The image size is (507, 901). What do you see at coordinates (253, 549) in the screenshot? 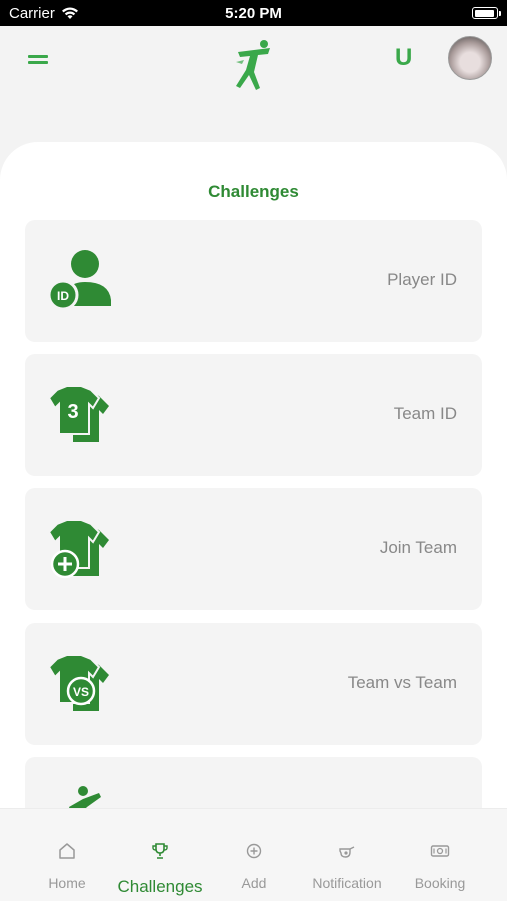
I see `join-team-card: Join Team` at bounding box center [253, 549].